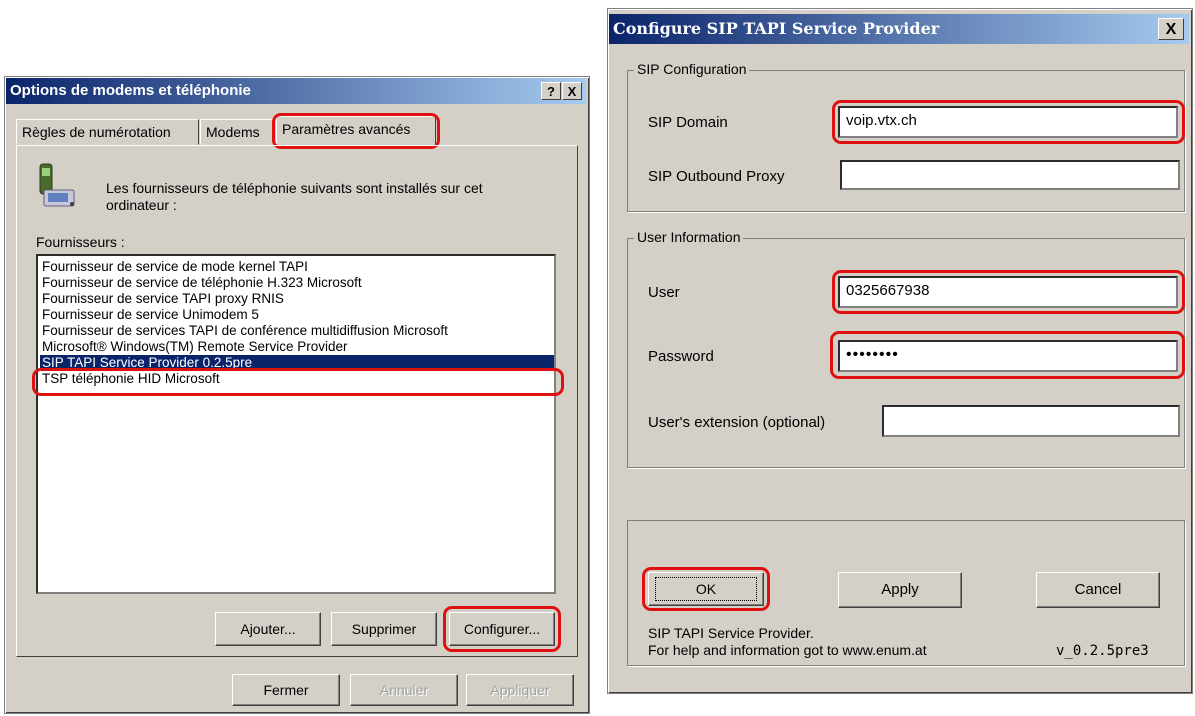 The height and width of the screenshot is (716, 1195). What do you see at coordinates (900, 590) in the screenshot?
I see `apply-button: Apply` at bounding box center [900, 590].